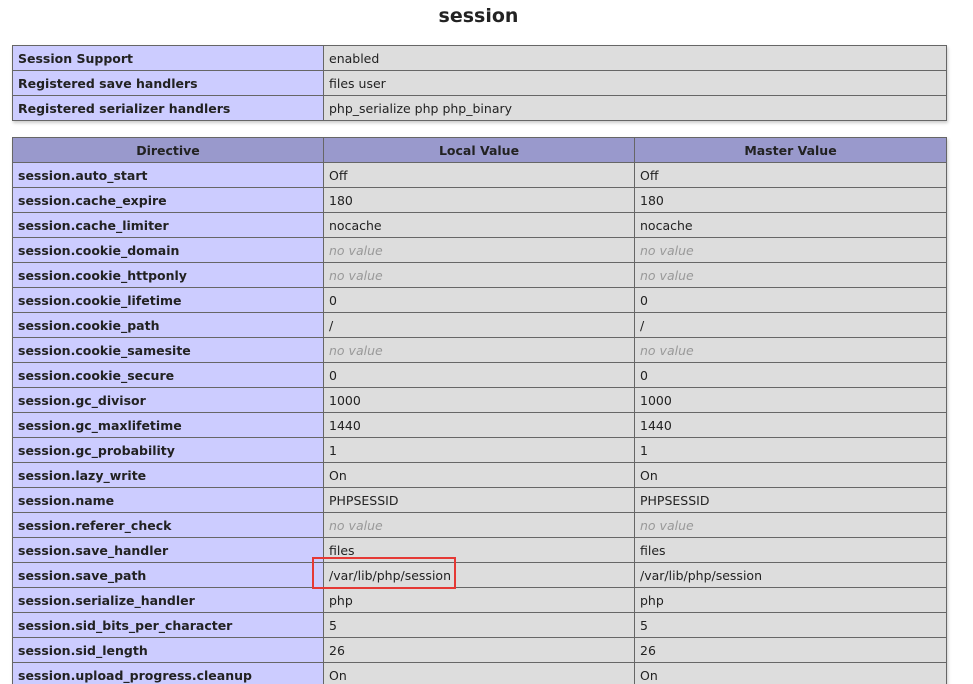 The height and width of the screenshot is (684, 973). Describe the element at coordinates (168, 500) in the screenshot. I see `directive-name: session.name` at that location.